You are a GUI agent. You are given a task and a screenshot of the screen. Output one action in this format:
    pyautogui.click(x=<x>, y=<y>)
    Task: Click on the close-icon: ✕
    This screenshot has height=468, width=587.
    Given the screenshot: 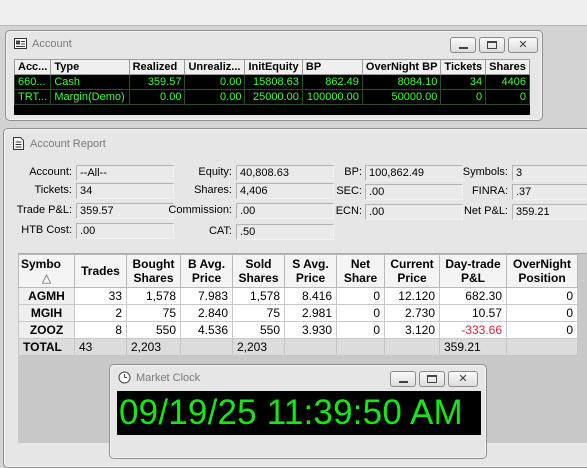 What is the action you would take?
    pyautogui.click(x=523, y=44)
    